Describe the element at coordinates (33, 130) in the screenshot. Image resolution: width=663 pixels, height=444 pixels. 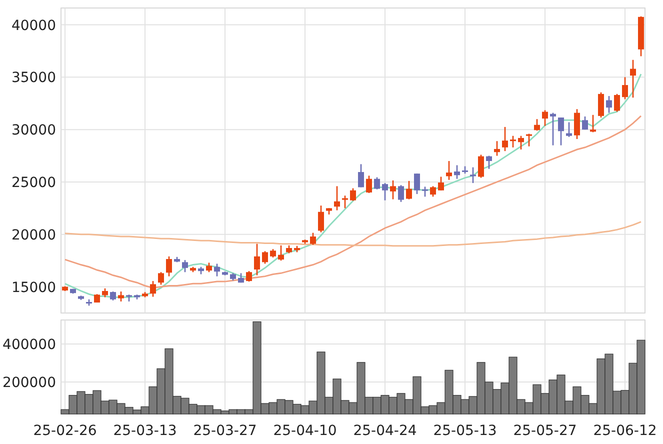
I see `axis-label: 30000` at that location.